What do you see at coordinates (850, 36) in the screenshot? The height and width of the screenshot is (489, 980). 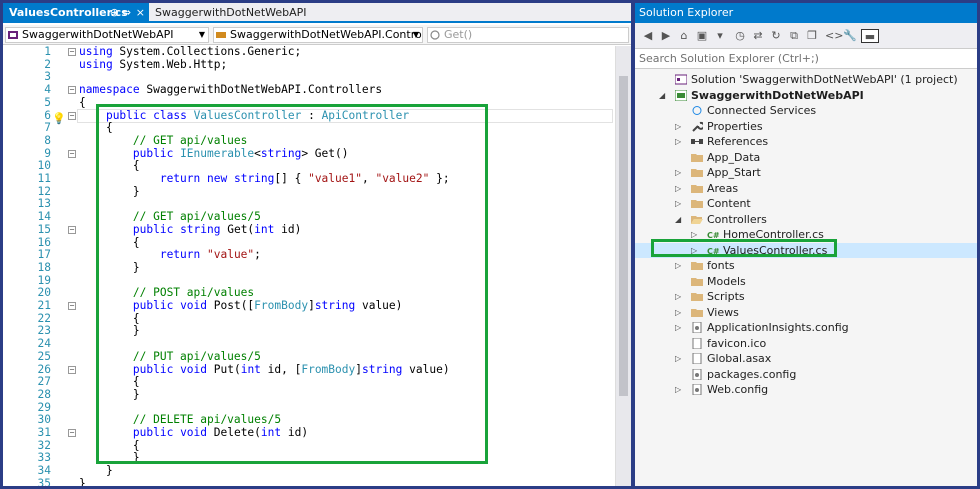 I see `properties-wrench-icon: 🔧` at bounding box center [850, 36].